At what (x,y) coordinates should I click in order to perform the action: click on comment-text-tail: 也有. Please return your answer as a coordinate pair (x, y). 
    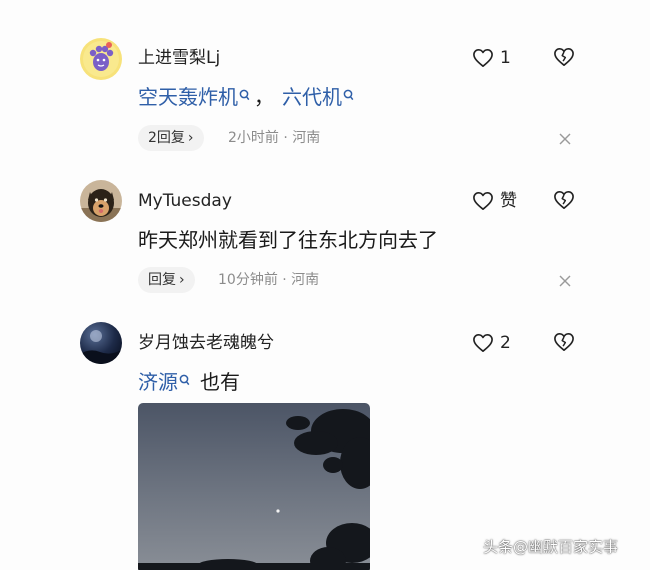
    Looking at the image, I should click on (220, 382).